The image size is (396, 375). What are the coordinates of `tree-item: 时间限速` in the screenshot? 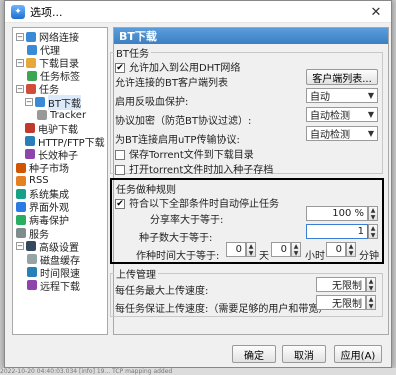 It's located at (53, 273).